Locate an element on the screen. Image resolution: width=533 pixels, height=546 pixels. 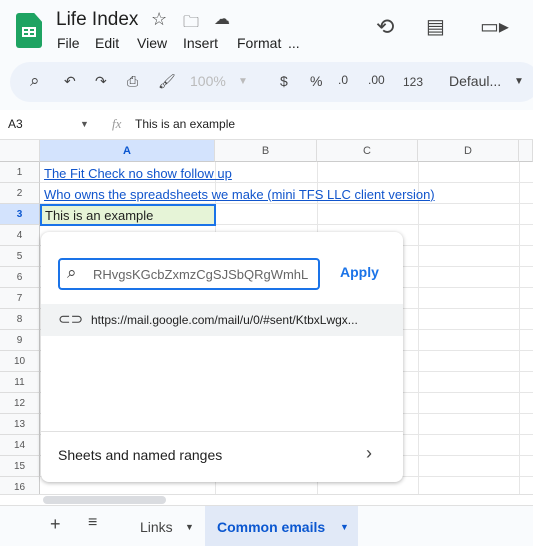
fx-icon: fx is located at coordinates (117, 123).